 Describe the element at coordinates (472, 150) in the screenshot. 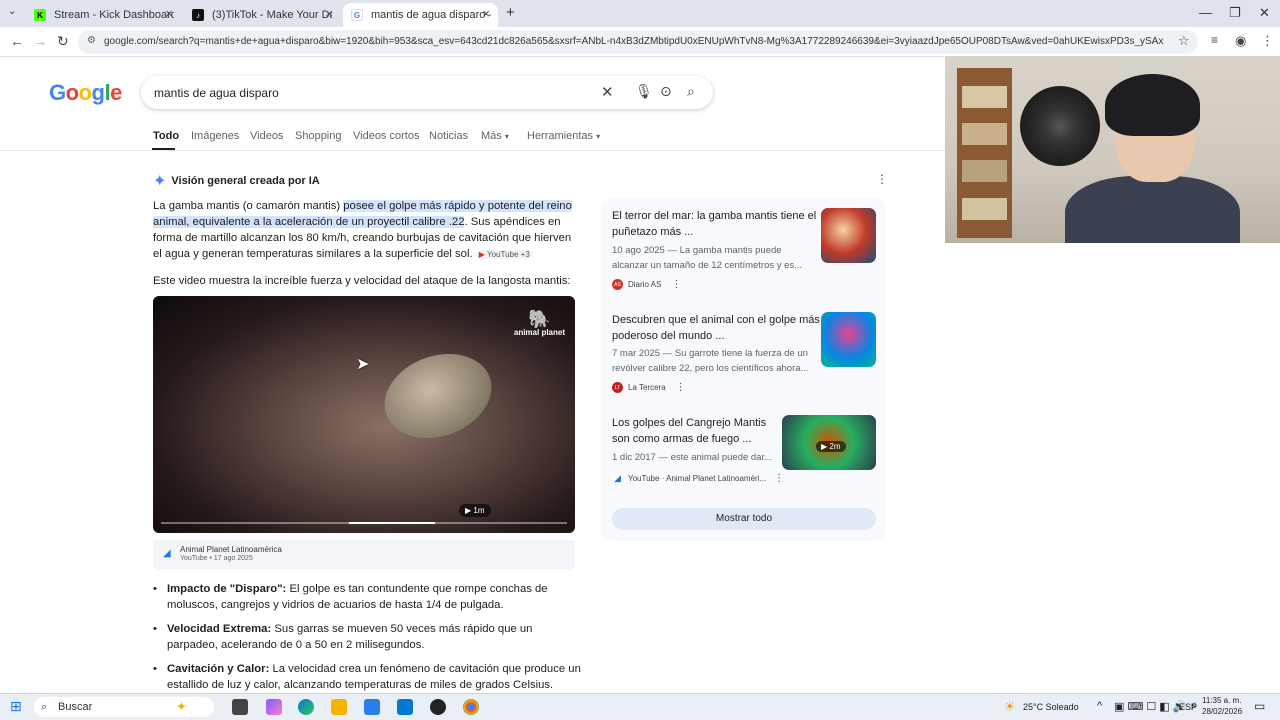

I see `tabs-divider` at that location.